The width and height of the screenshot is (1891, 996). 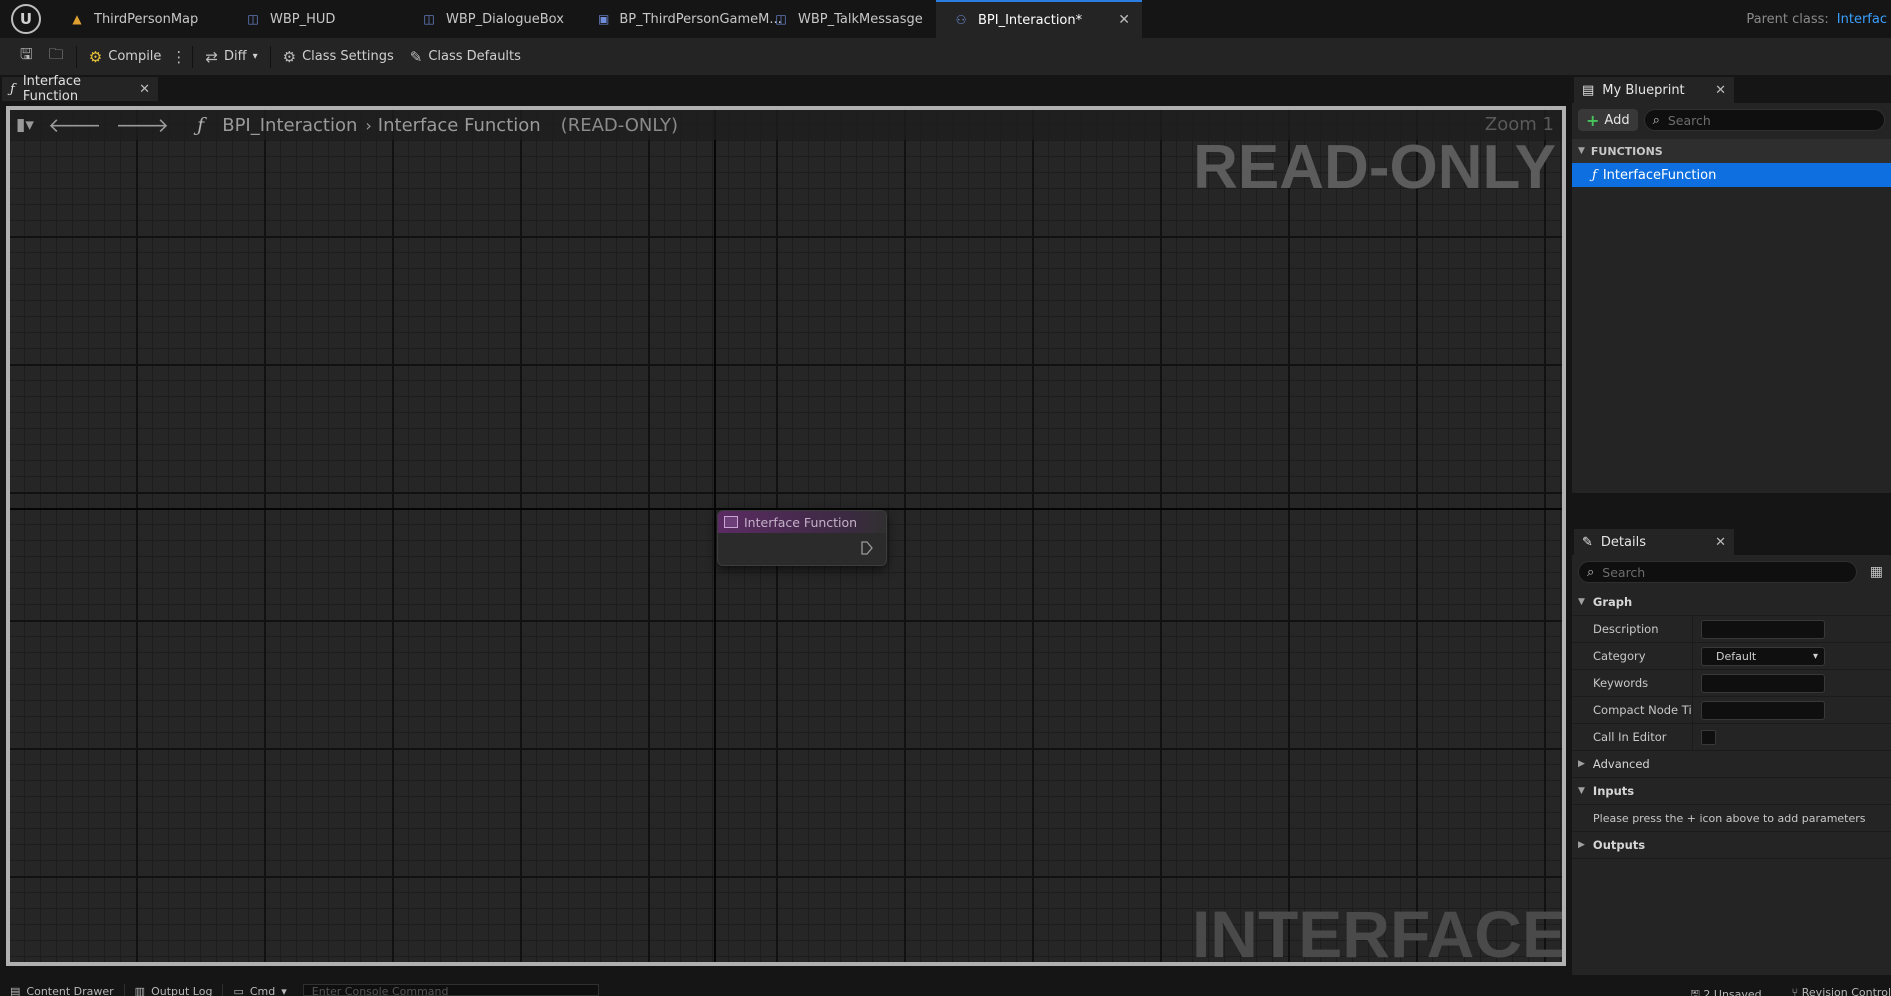 What do you see at coordinates (1608, 120) in the screenshot?
I see `add-button: + Add` at bounding box center [1608, 120].